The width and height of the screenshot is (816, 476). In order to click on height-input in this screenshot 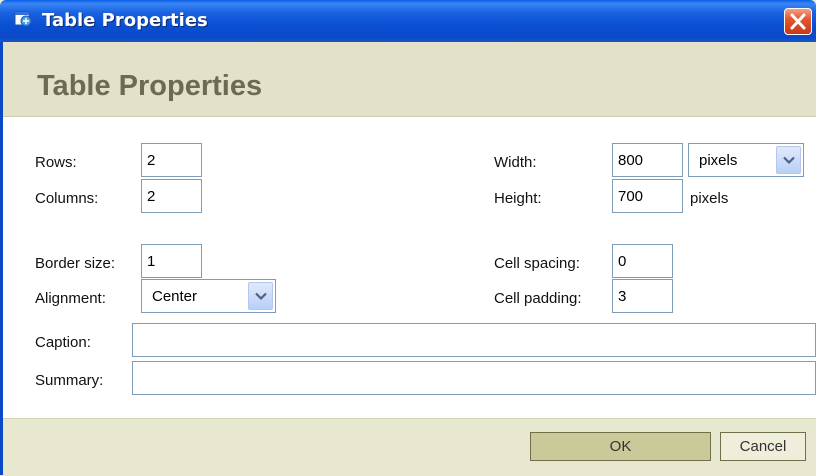, I will do `click(647, 196)`.